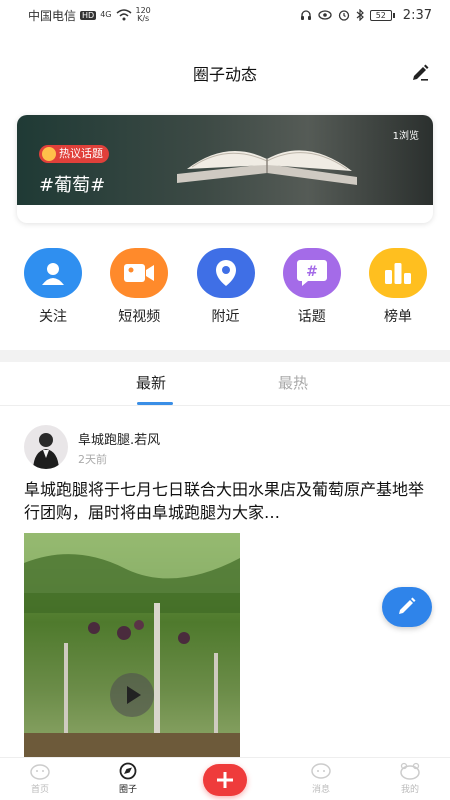 The height and width of the screenshot is (800, 450). Describe the element at coordinates (74, 154) in the screenshot. I see `hot-topic-tag: 热议话题` at that location.